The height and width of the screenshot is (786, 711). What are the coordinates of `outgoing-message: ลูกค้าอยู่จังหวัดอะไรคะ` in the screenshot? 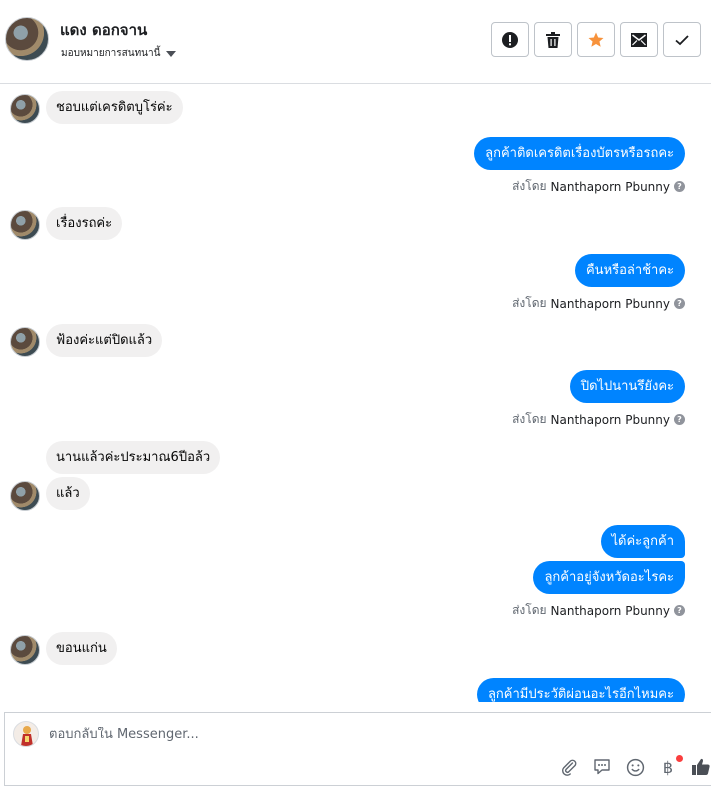 It's located at (609, 577).